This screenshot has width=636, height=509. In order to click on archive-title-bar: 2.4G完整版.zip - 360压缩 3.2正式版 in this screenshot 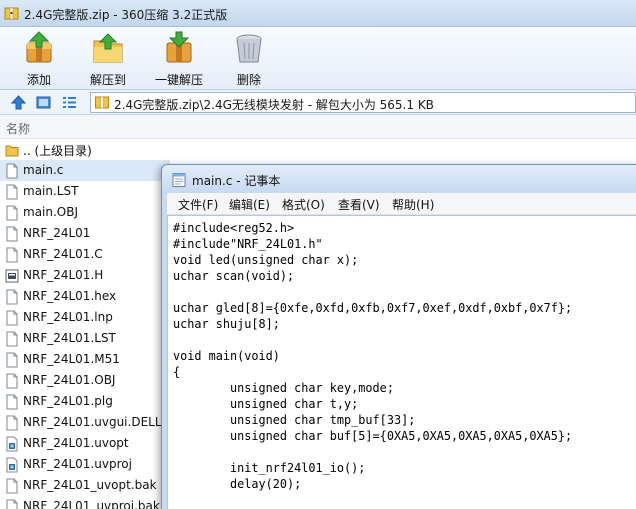, I will do `click(318, 13)`.